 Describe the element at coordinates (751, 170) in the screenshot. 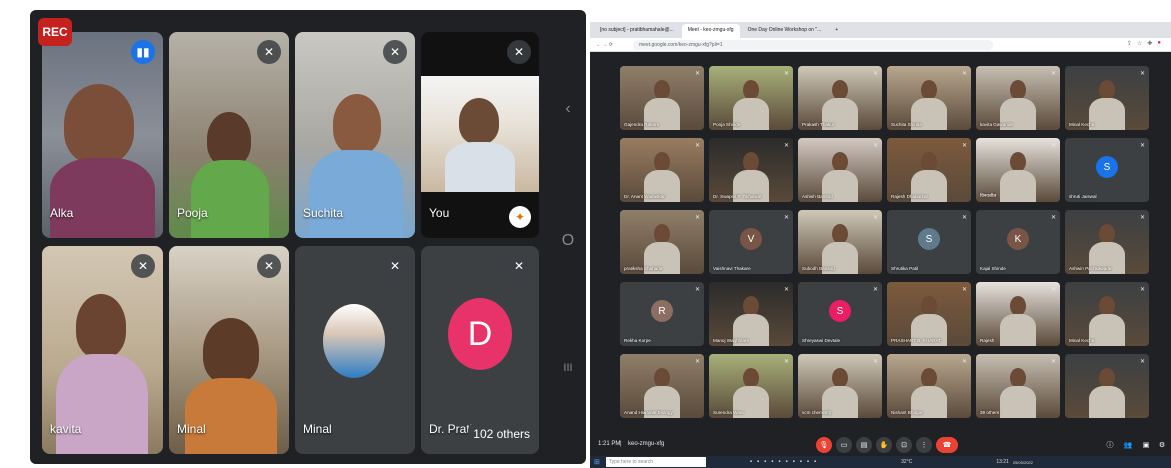

I see `participant-tile: ✕ Dr. Swapnil P. Tikhande` at that location.